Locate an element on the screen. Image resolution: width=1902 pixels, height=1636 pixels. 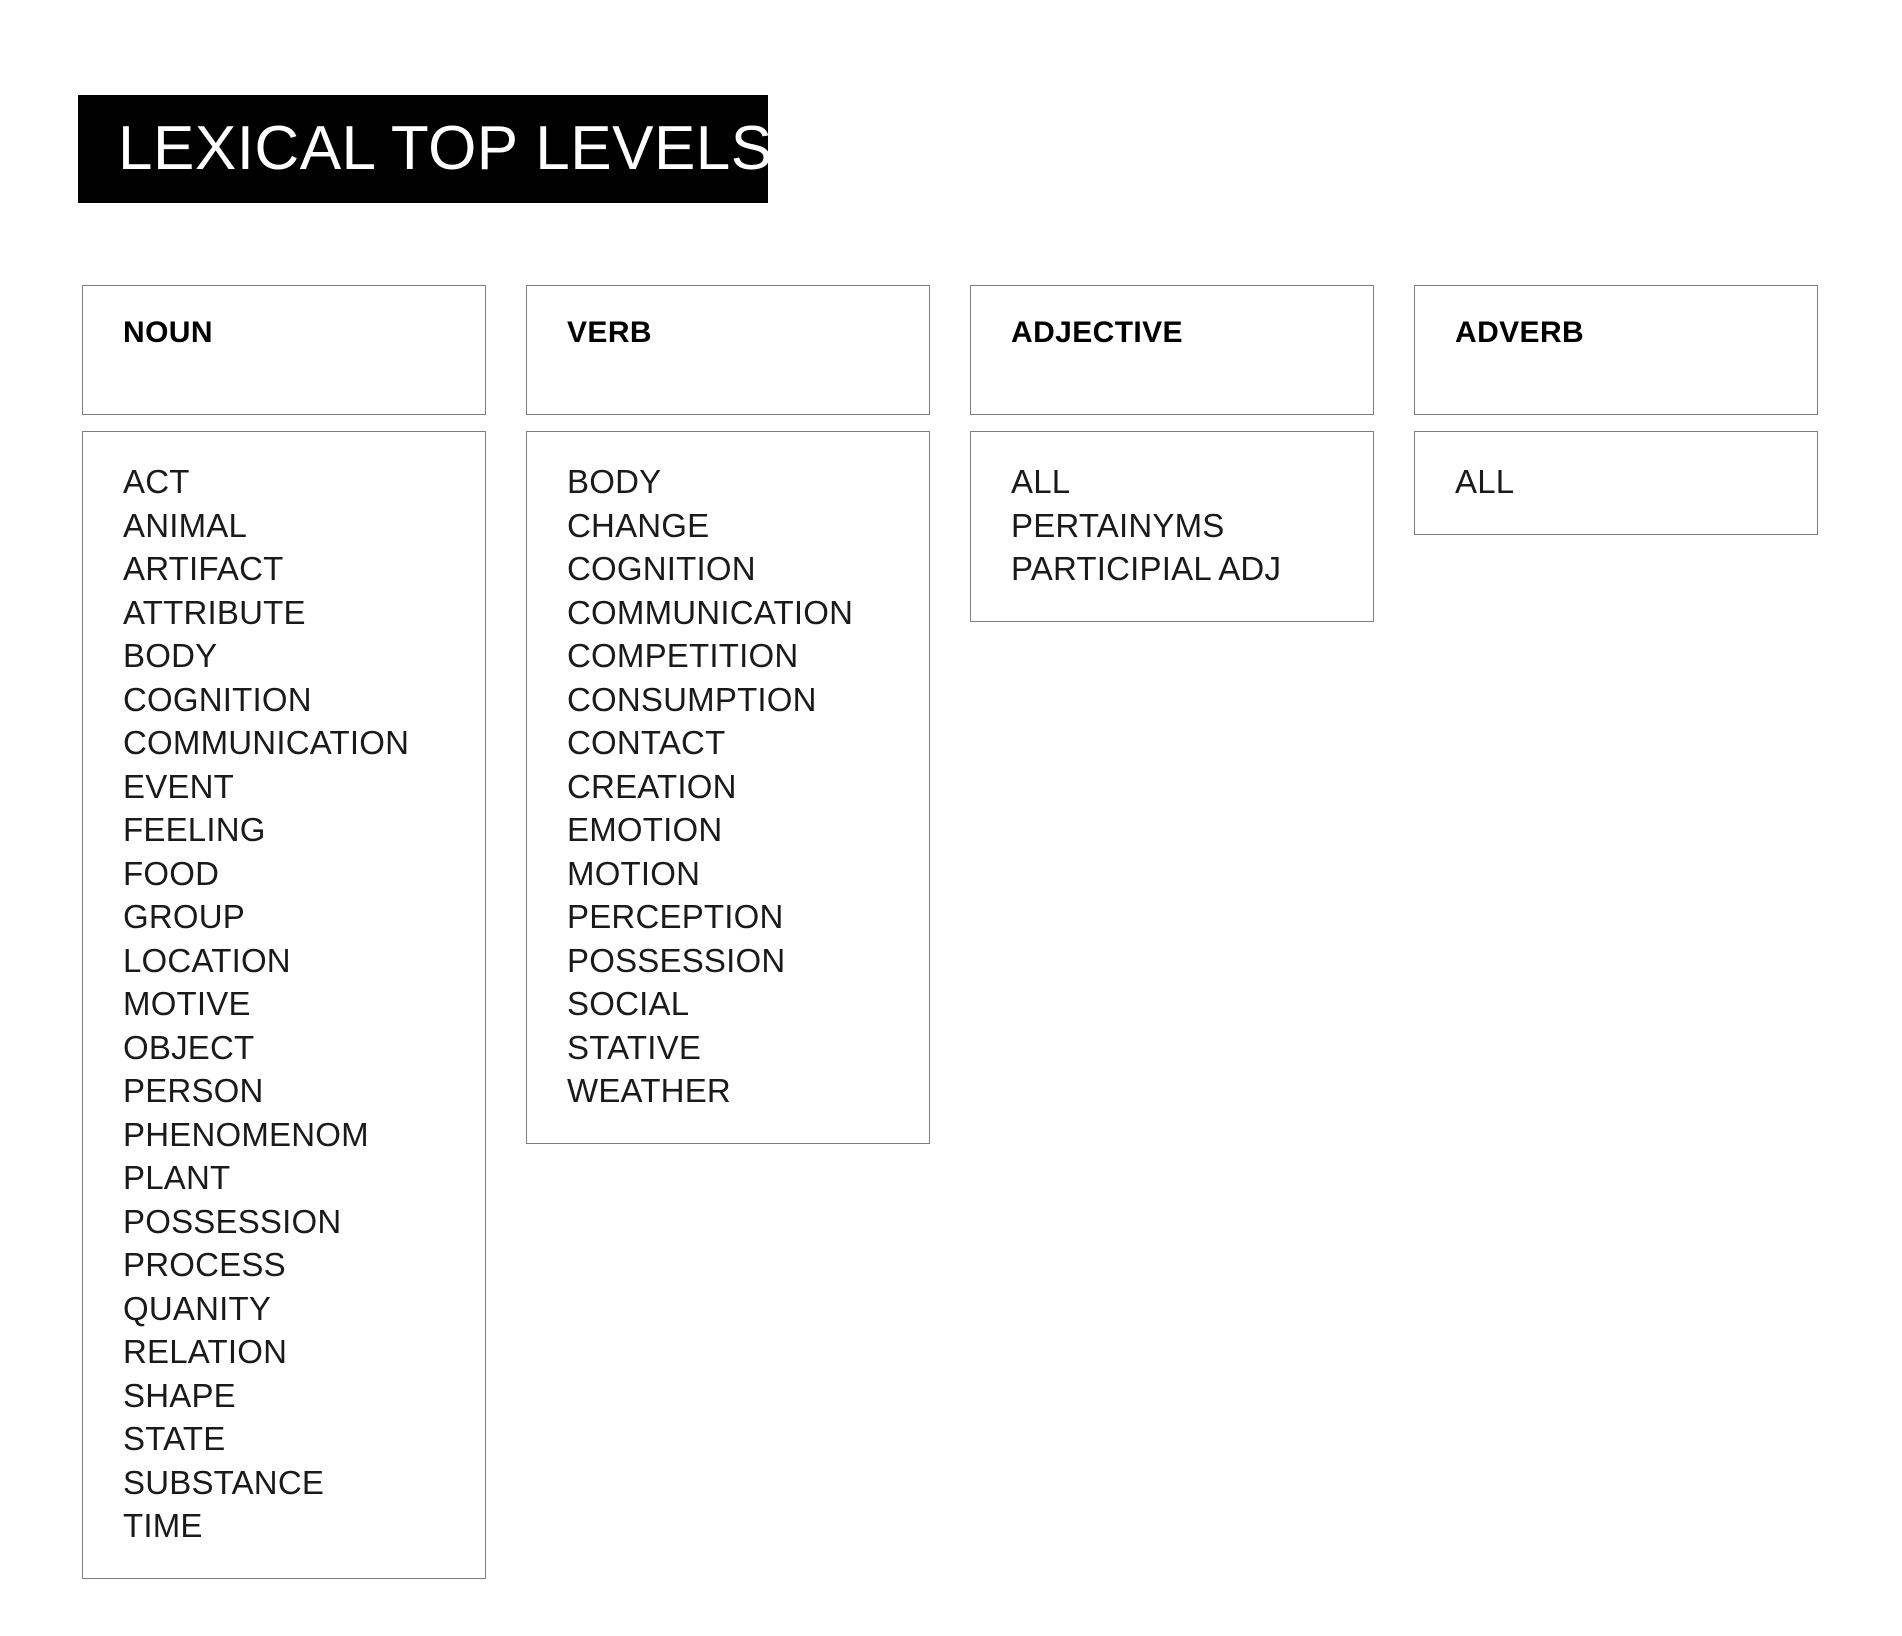
list-item: CONSUMPTION is located at coordinates (692, 699).